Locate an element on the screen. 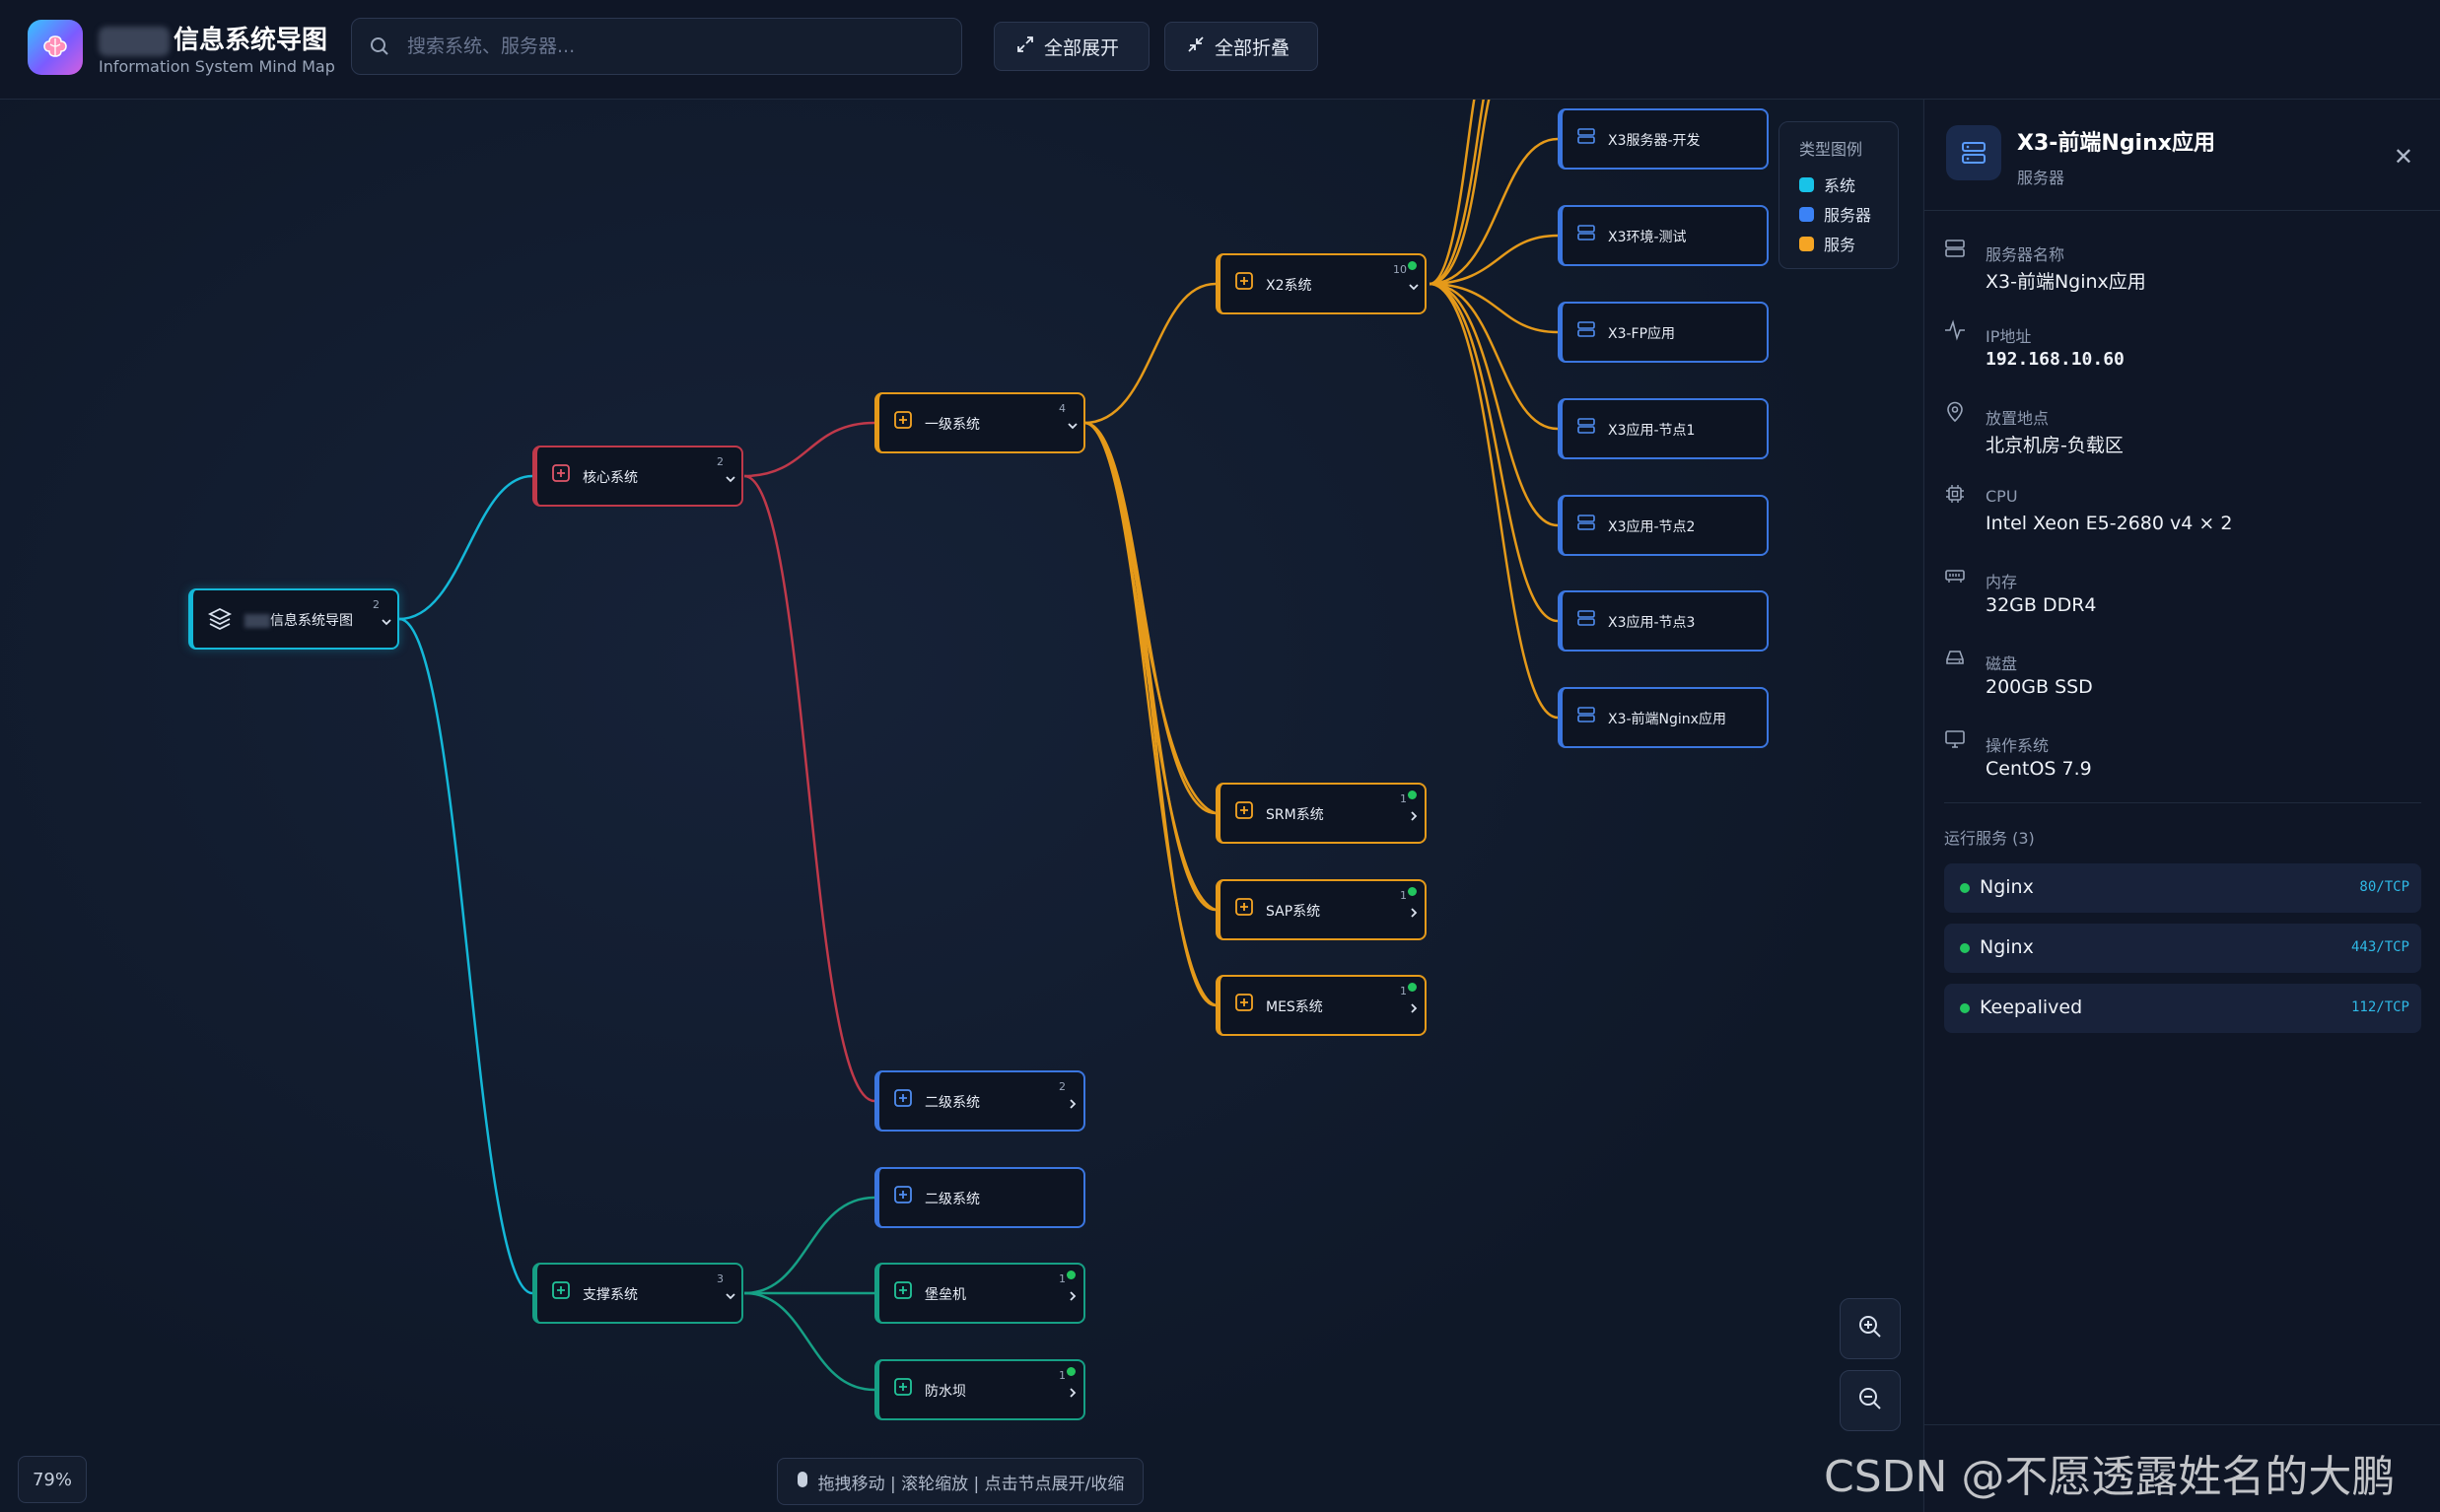 This screenshot has height=1512, width=2440. collapse-icon is located at coordinates (1196, 46).